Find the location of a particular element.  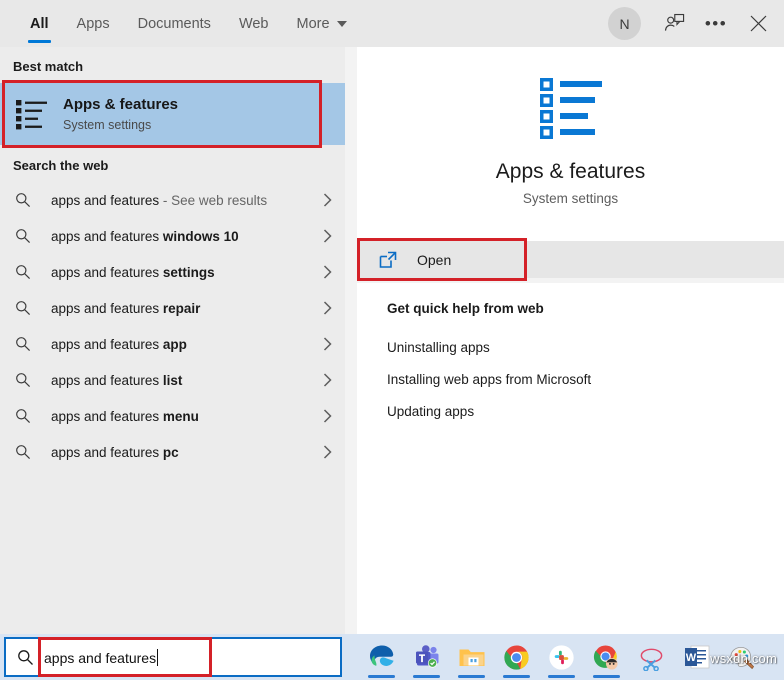

slack-icon is located at coordinates (561, 657).